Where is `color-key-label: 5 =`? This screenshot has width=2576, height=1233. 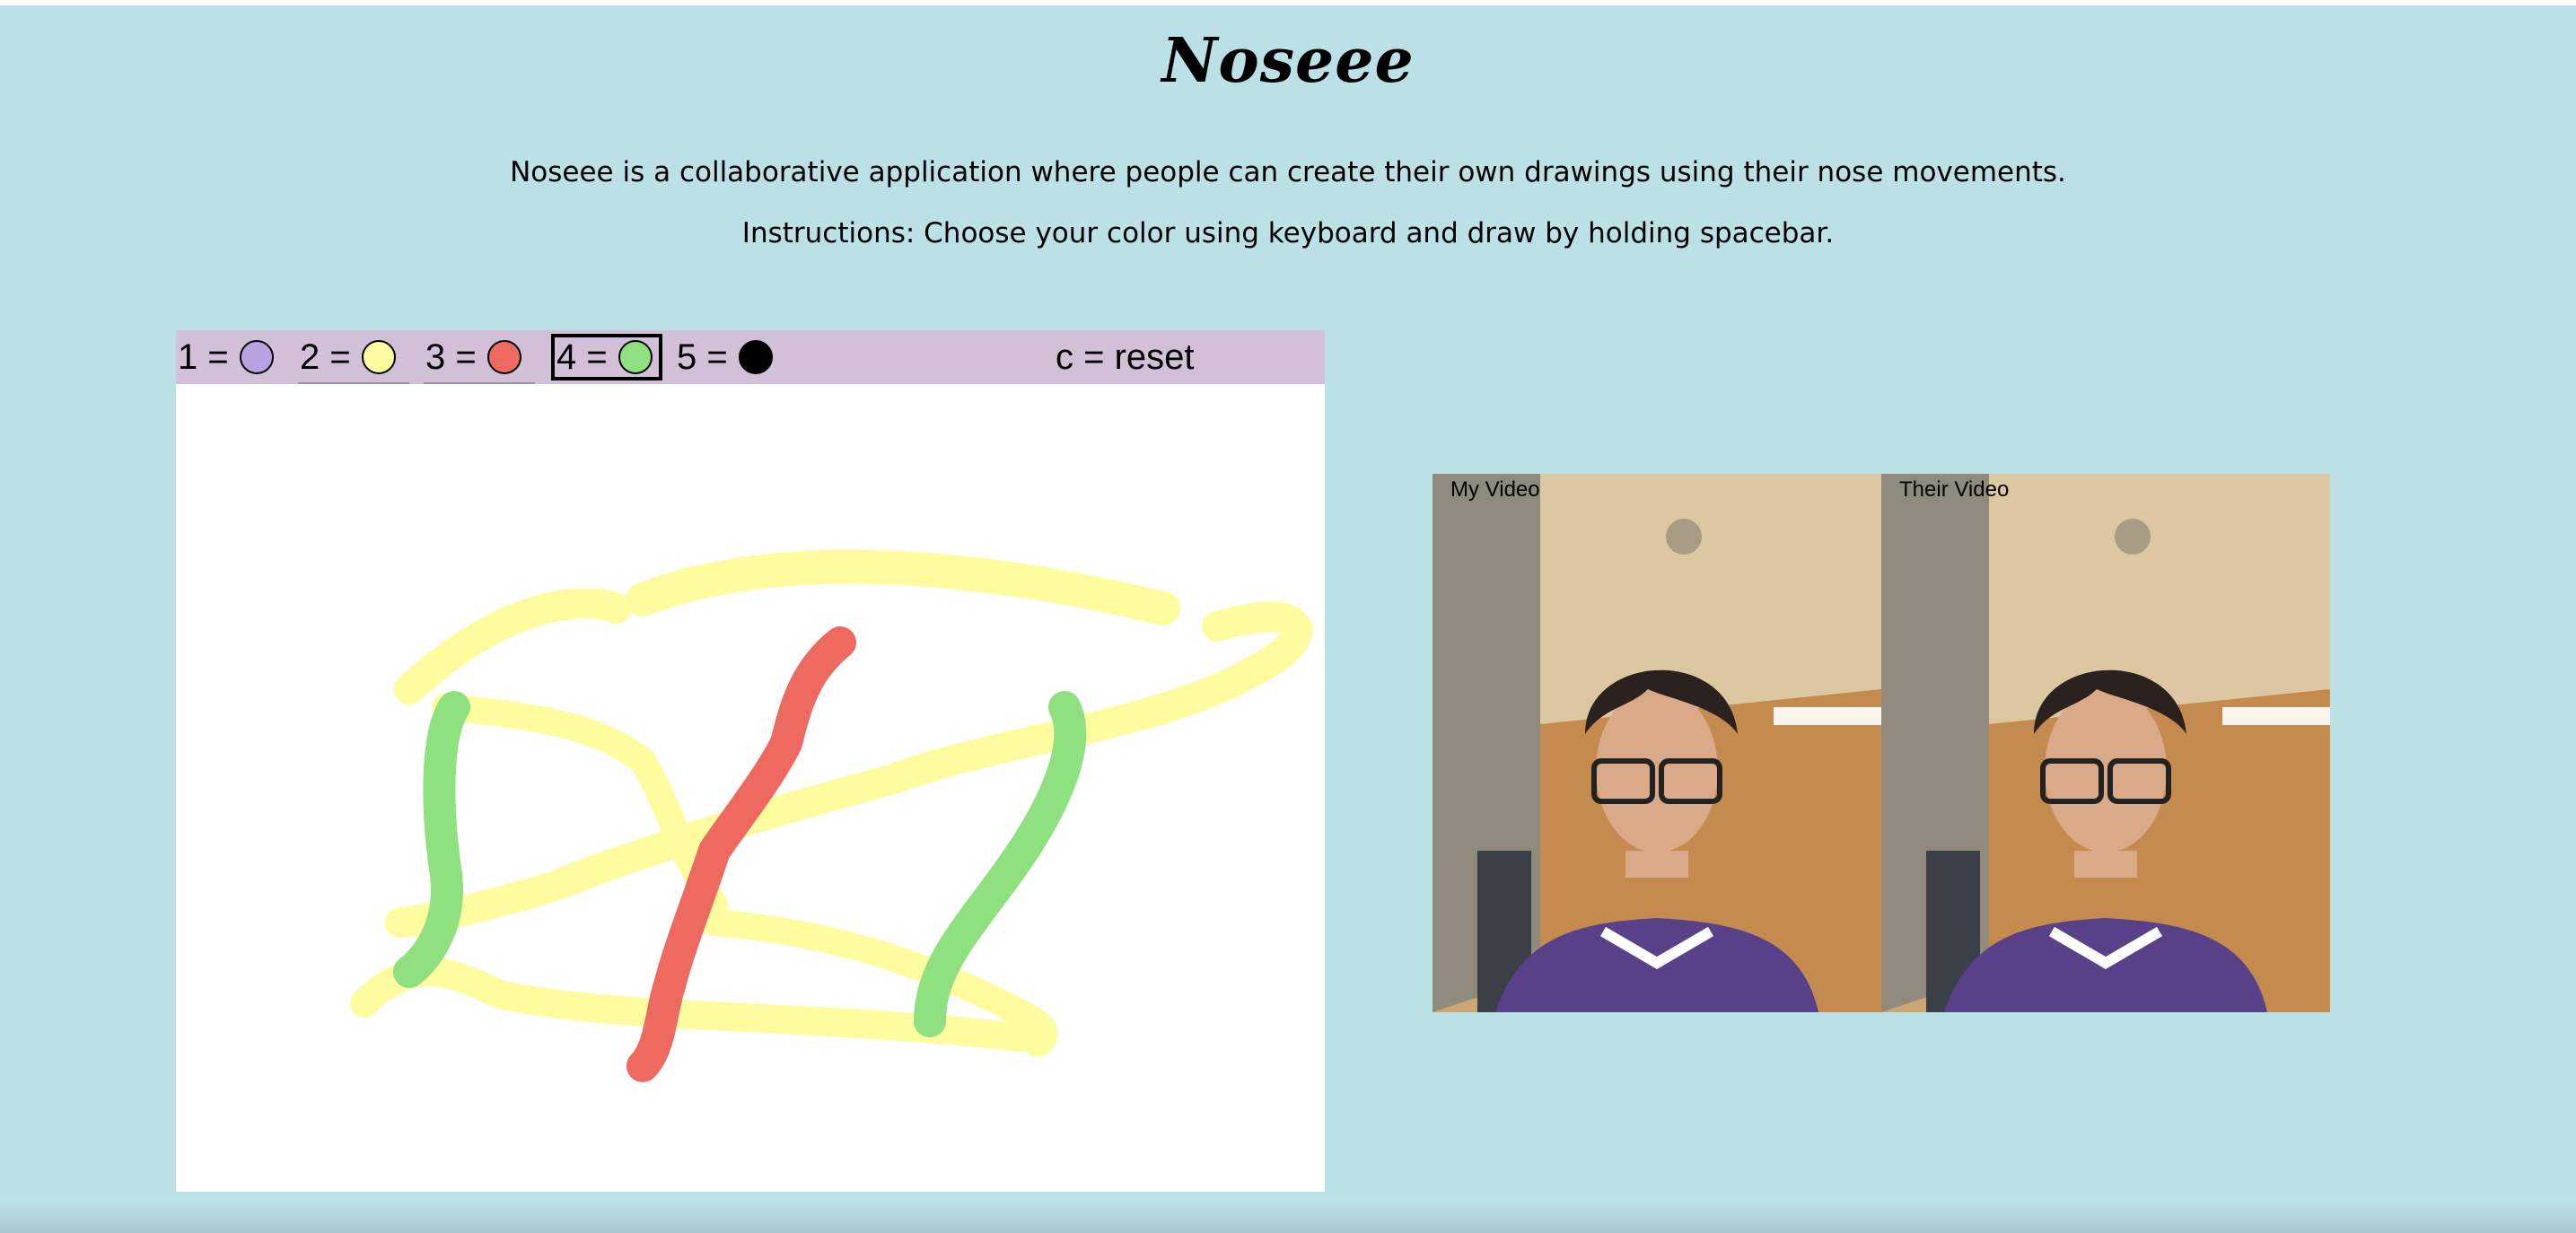
color-key-label: 5 = is located at coordinates (702, 357).